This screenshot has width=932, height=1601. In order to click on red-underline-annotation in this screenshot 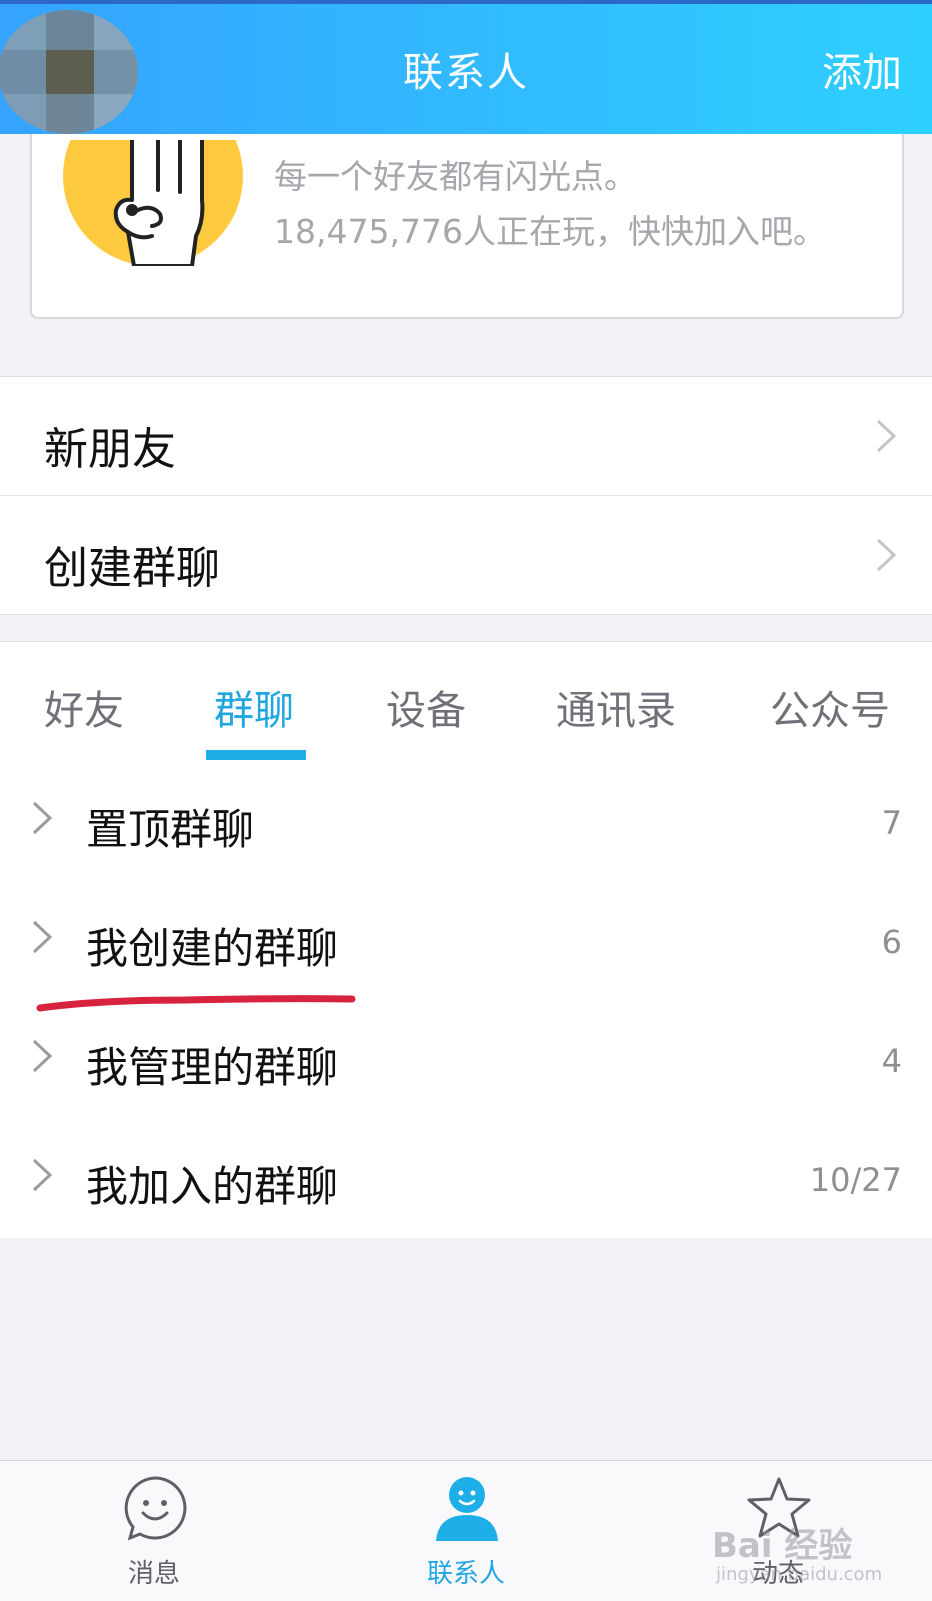, I will do `click(196, 1003)`.